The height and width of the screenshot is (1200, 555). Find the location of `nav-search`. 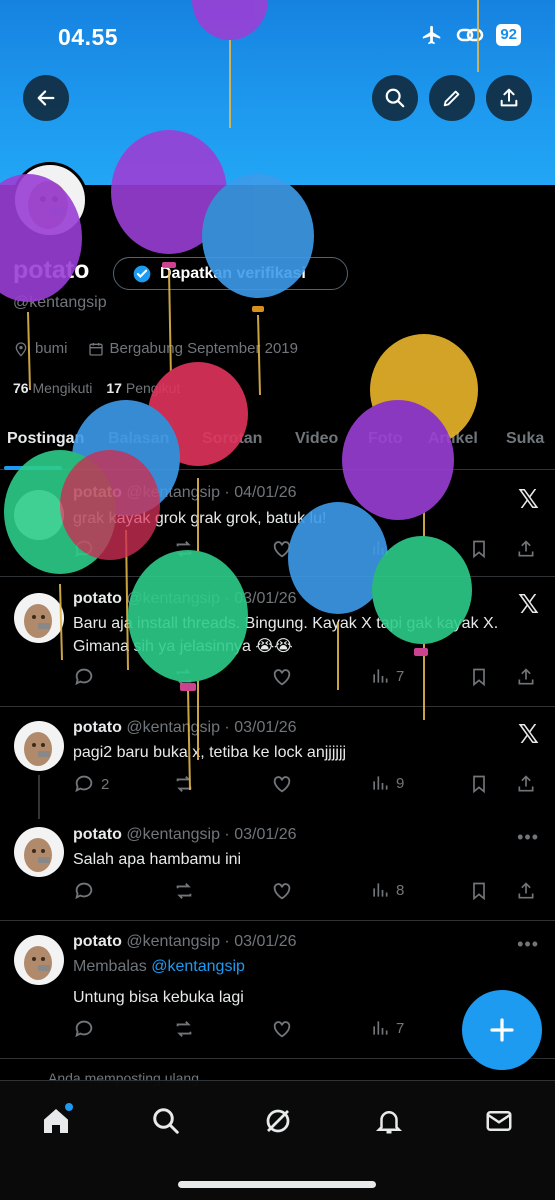

nav-search is located at coordinates (166, 1121).